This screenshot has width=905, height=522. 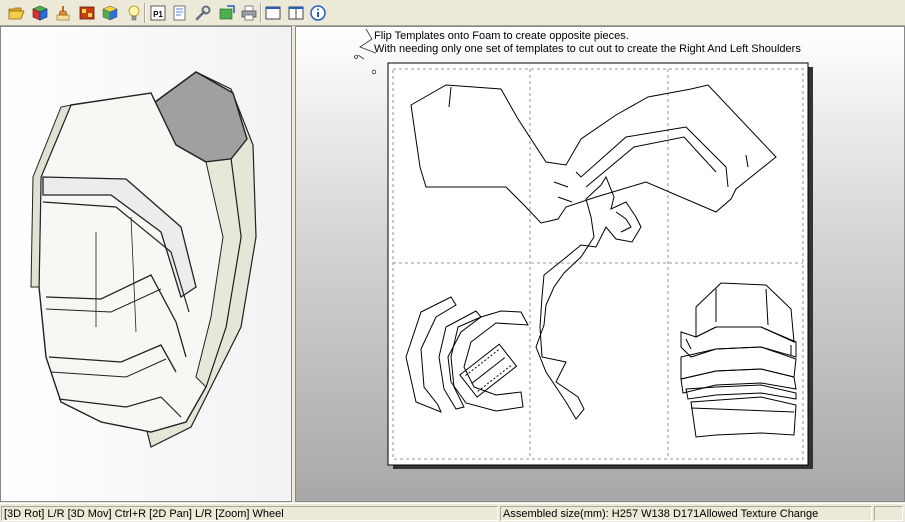 I want to click on split-pane-button, so click(x=296, y=13).